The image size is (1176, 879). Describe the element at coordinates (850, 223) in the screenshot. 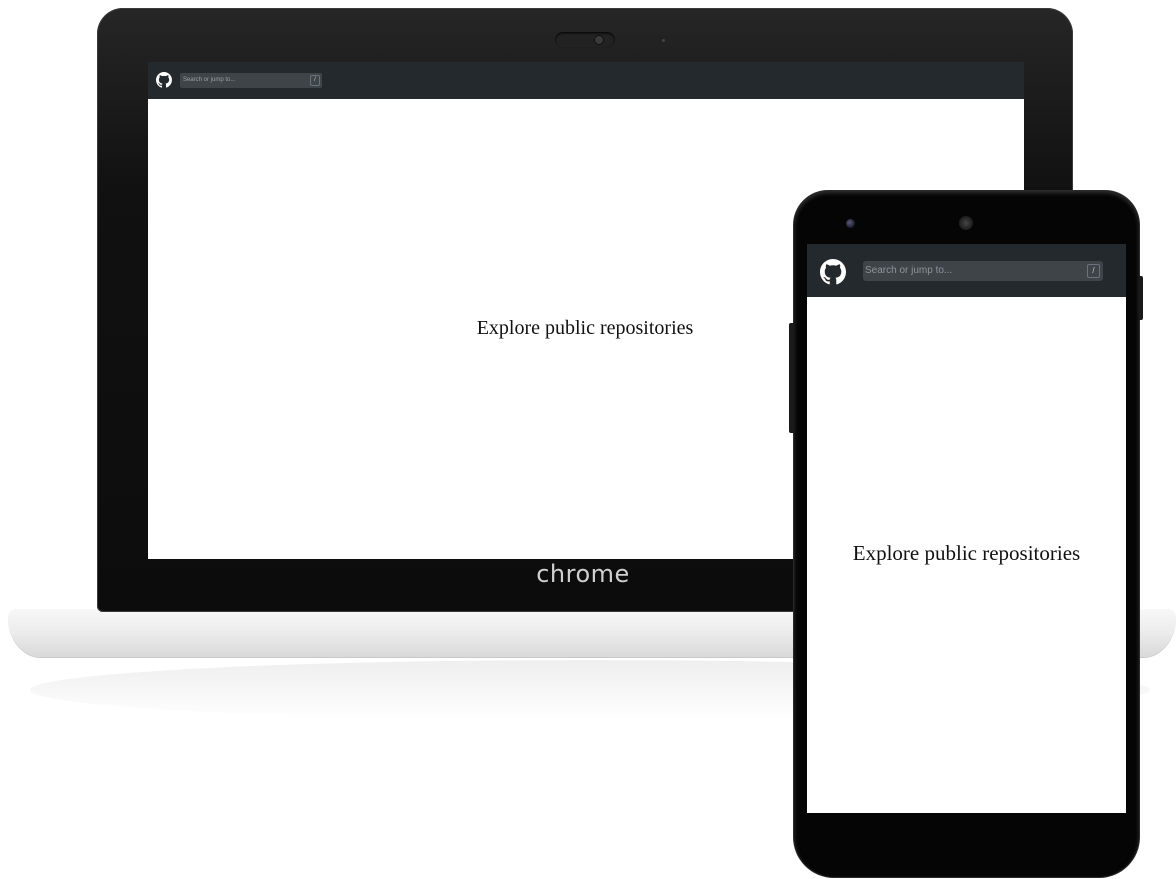

I see `phone-camera-icon` at that location.